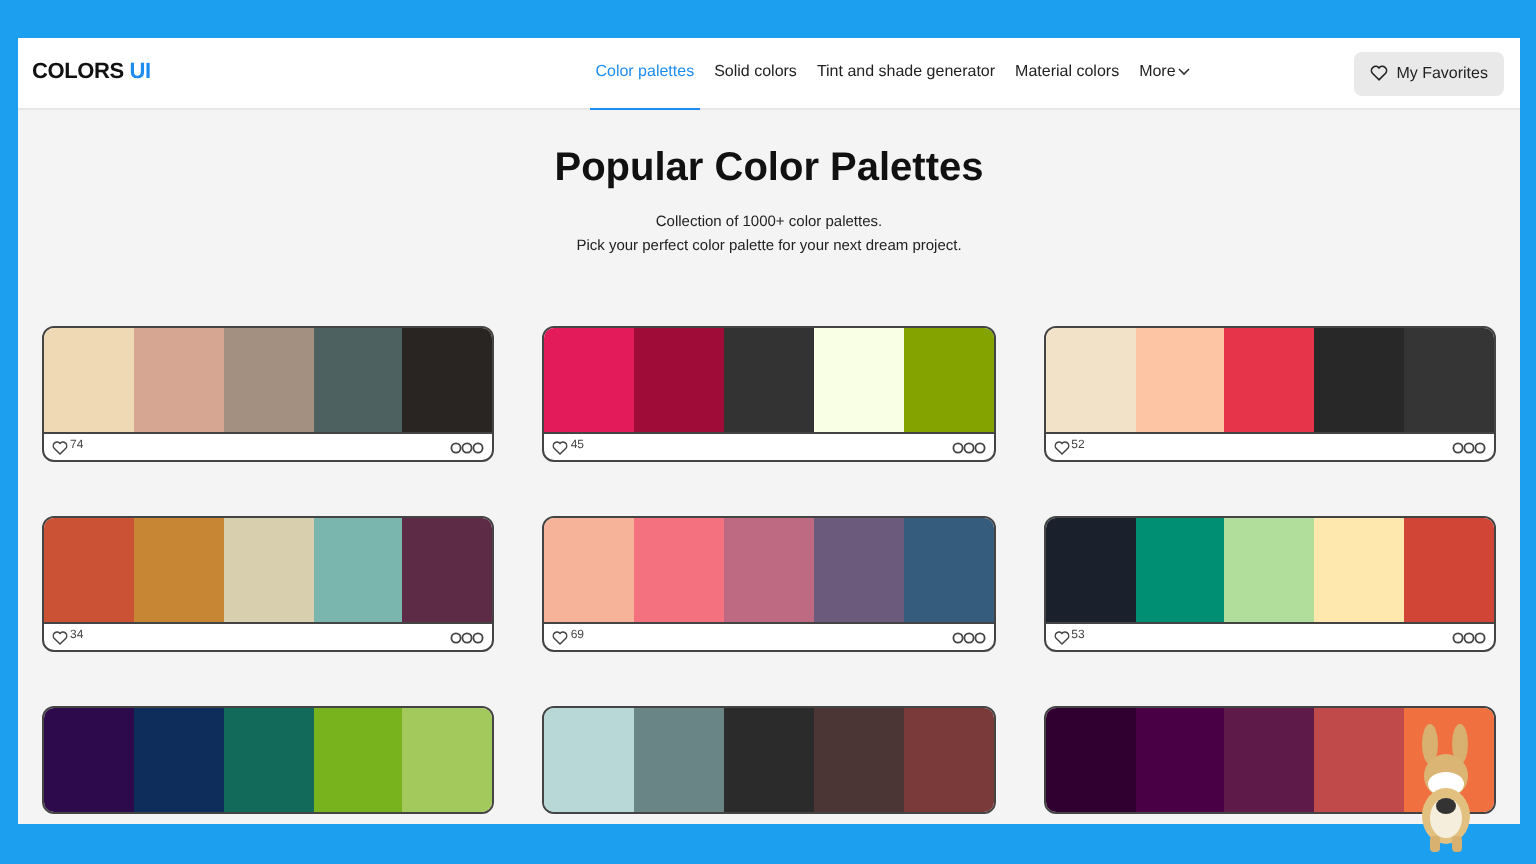 This screenshot has width=1536, height=864. Describe the element at coordinates (1164, 73) in the screenshot. I see `nav-link: More` at that location.